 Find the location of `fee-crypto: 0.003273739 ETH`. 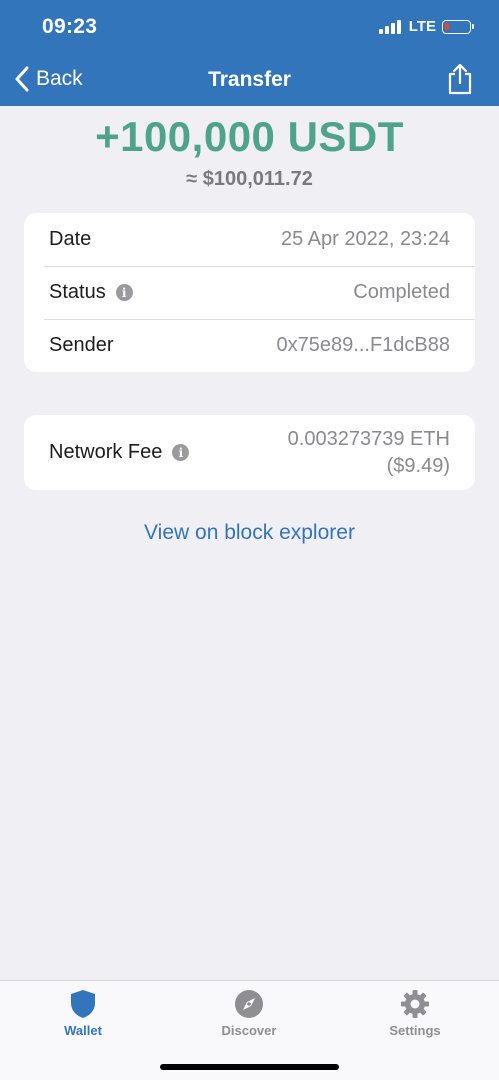

fee-crypto: 0.003273739 ETH is located at coordinates (368, 438).